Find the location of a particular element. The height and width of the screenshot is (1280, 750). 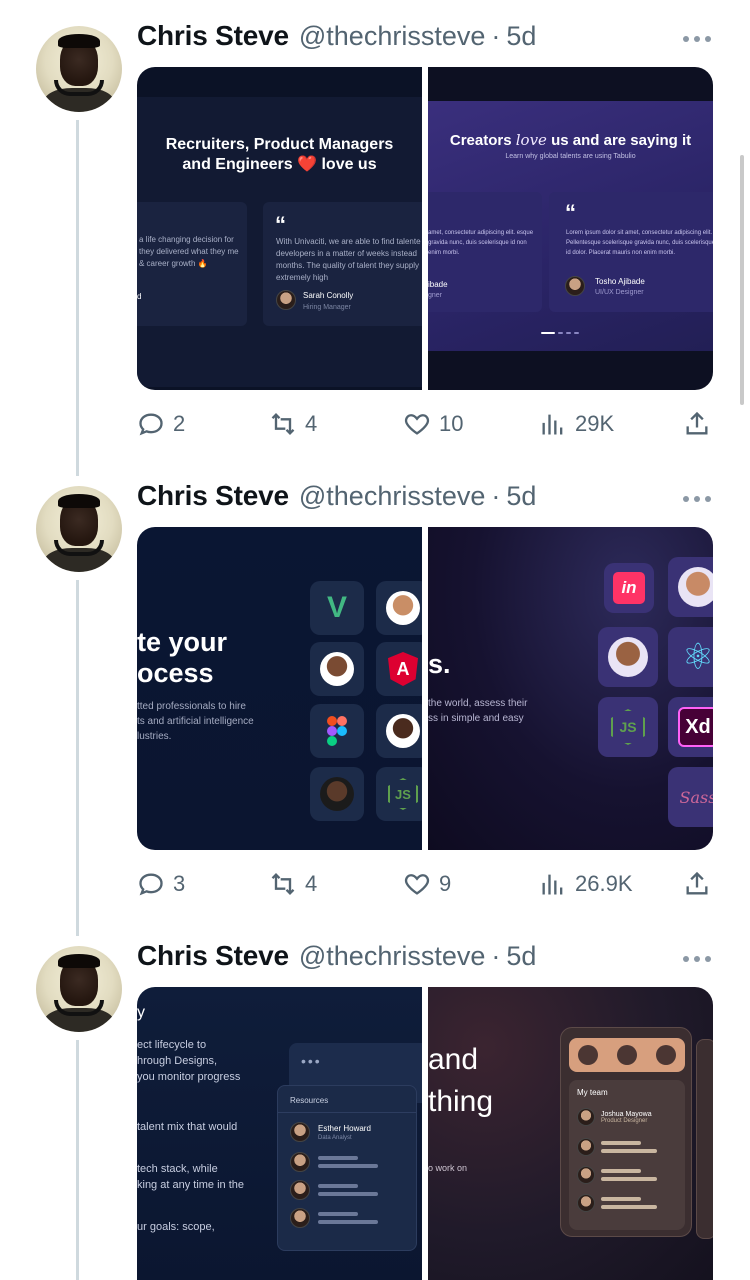

view-count: 26.9K is located at coordinates (604, 883).